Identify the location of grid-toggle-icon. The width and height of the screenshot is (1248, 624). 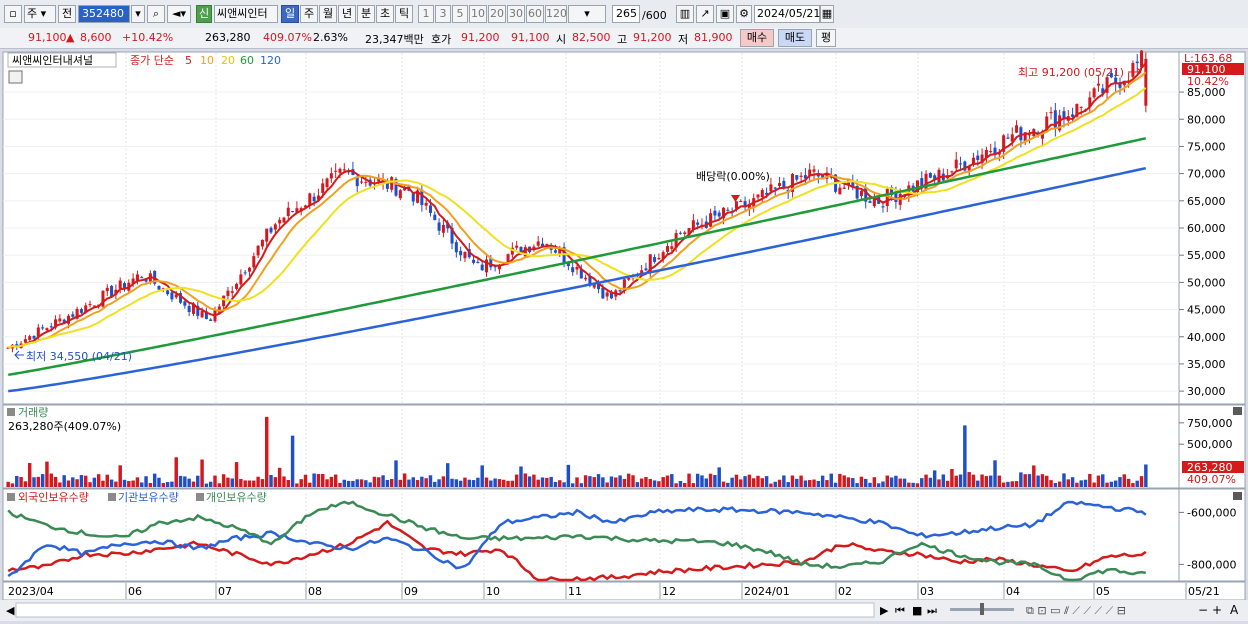
(15, 77).